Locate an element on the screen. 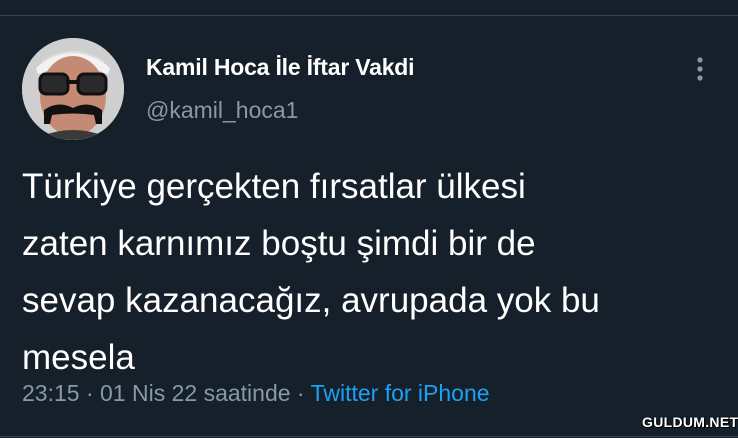 The height and width of the screenshot is (438, 738). tweet-text-line: sevap kazanacağız, avrupada yok bu is located at coordinates (311, 300).